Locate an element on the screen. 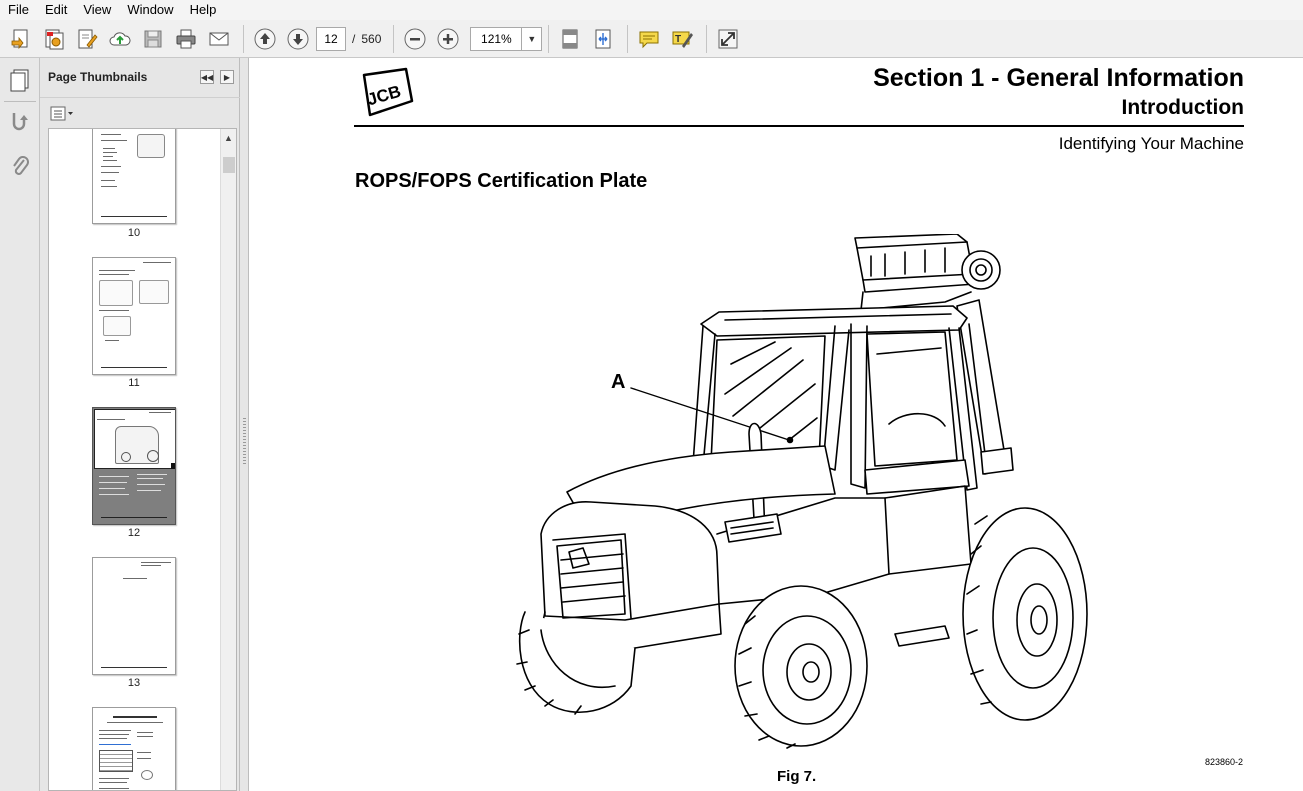 This screenshot has height=791, width=1303. menu-view: View is located at coordinates (97, 10).